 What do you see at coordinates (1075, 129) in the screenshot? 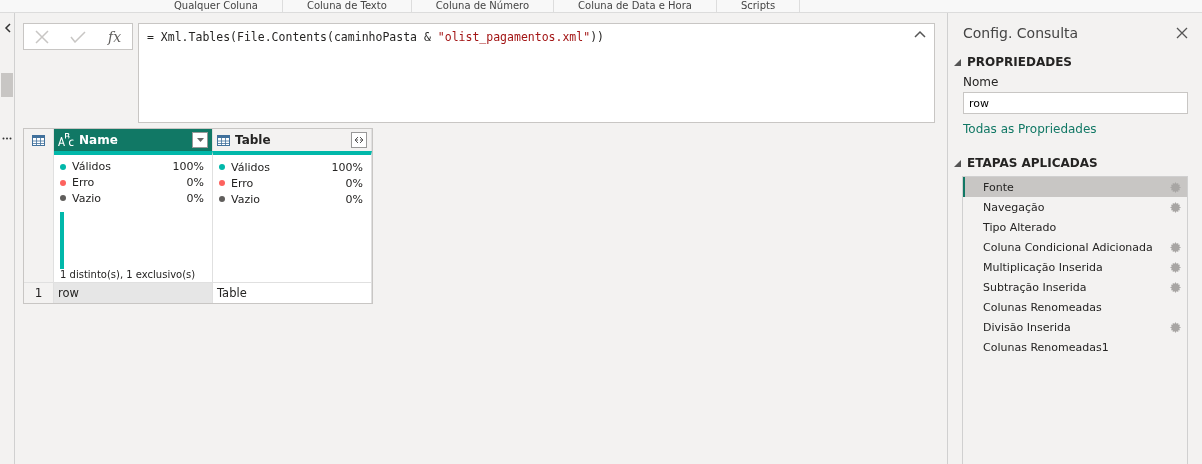
I see `all-properties-link: Todas as Propriedades` at bounding box center [1075, 129].